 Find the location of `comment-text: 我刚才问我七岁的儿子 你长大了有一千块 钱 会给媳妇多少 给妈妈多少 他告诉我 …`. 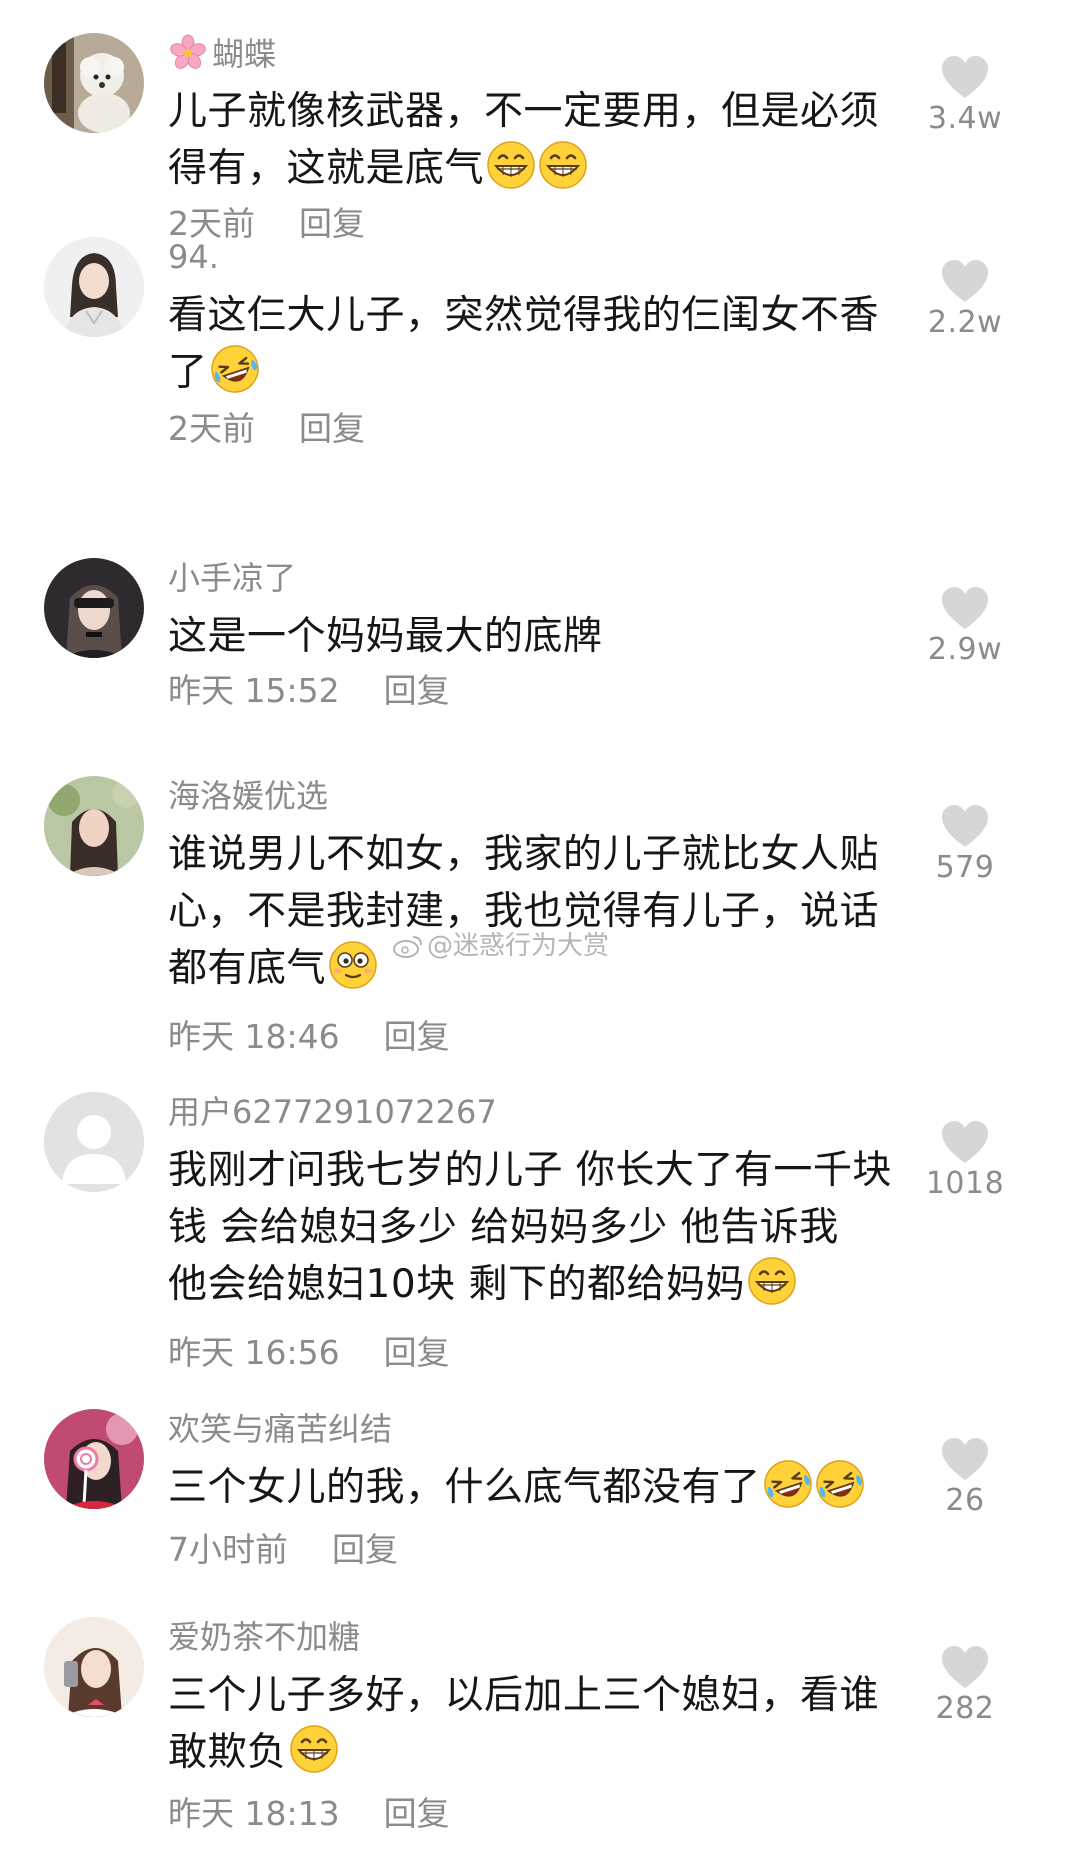

comment-text: 我刚才问我七岁的儿子 你长大了有一千块 钱 会给媳妇多少 给妈妈多少 他告诉我 … is located at coordinates (558, 1227).